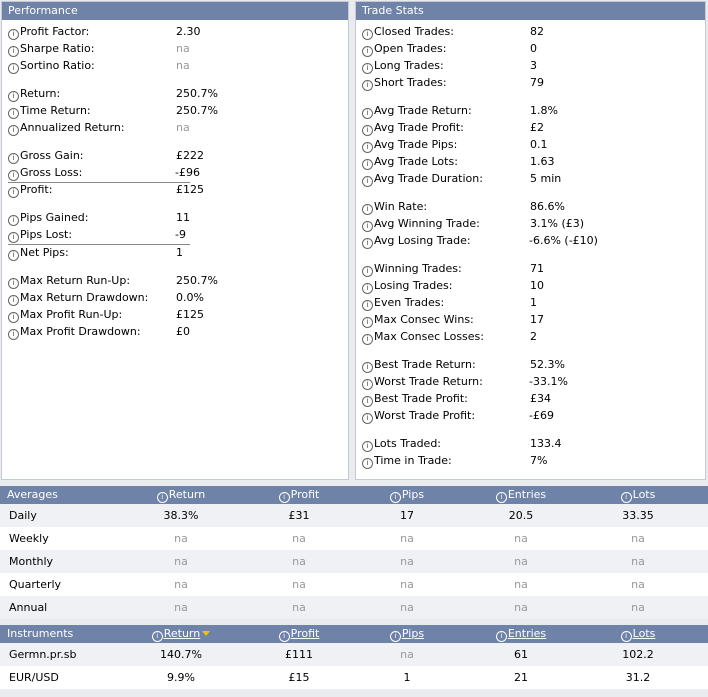 The image size is (708, 697). Describe the element at coordinates (180, 234) in the screenshot. I see `performance-value: -9` at that location.